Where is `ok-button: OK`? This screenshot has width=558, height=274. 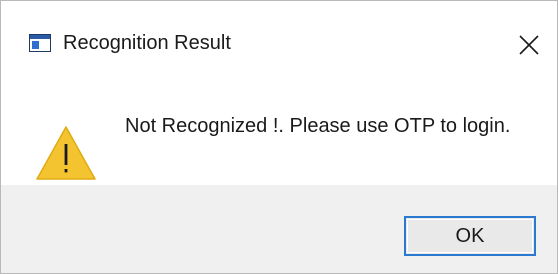 ok-button: OK is located at coordinates (470, 236).